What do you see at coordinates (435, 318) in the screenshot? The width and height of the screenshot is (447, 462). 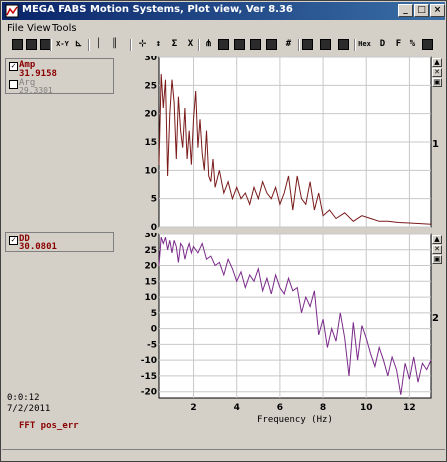 I see `plot-number: 2` at bounding box center [435, 318].